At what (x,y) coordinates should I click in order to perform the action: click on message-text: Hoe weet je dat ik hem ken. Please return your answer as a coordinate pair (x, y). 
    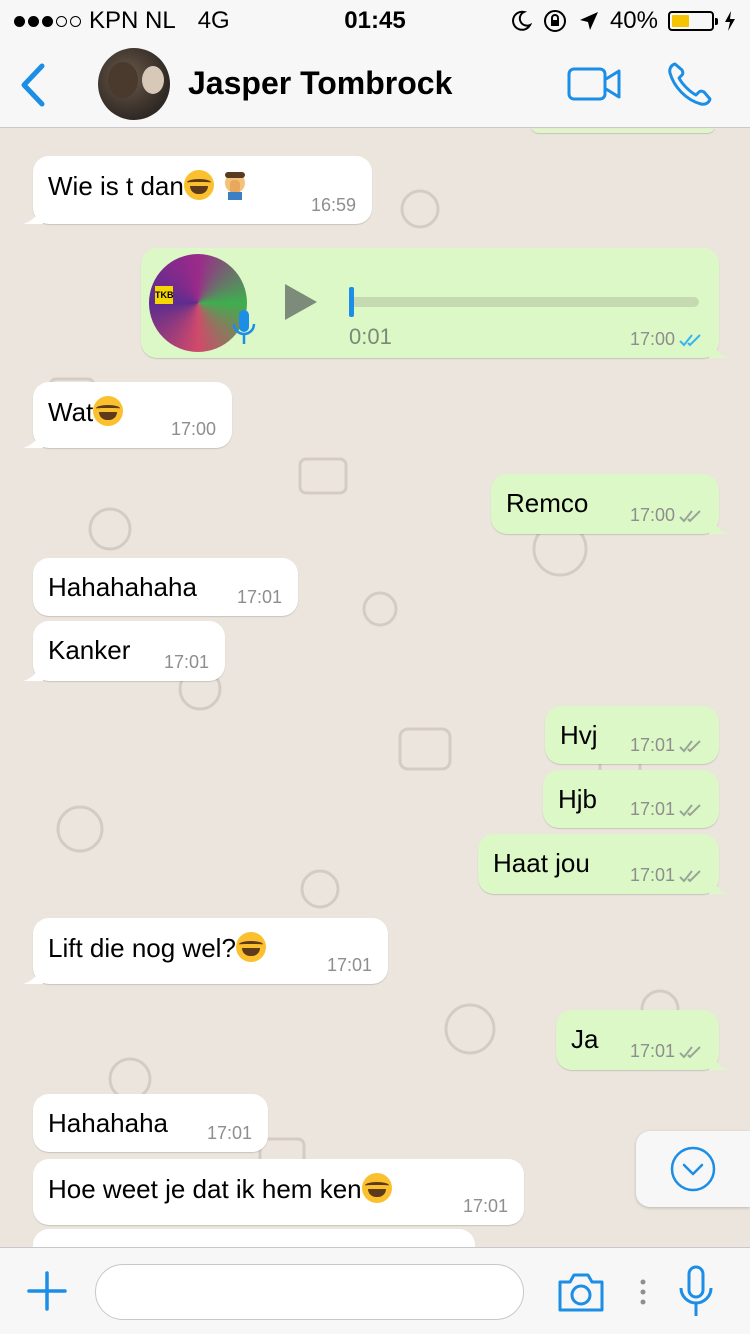
    Looking at the image, I should click on (205, 1189).